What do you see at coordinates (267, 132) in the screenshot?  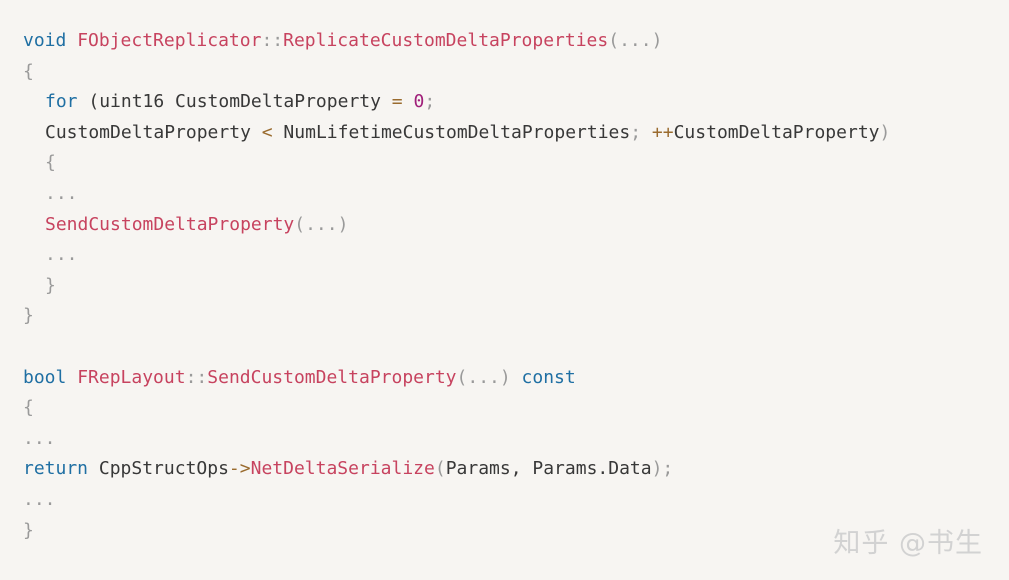 I see `operator: <` at bounding box center [267, 132].